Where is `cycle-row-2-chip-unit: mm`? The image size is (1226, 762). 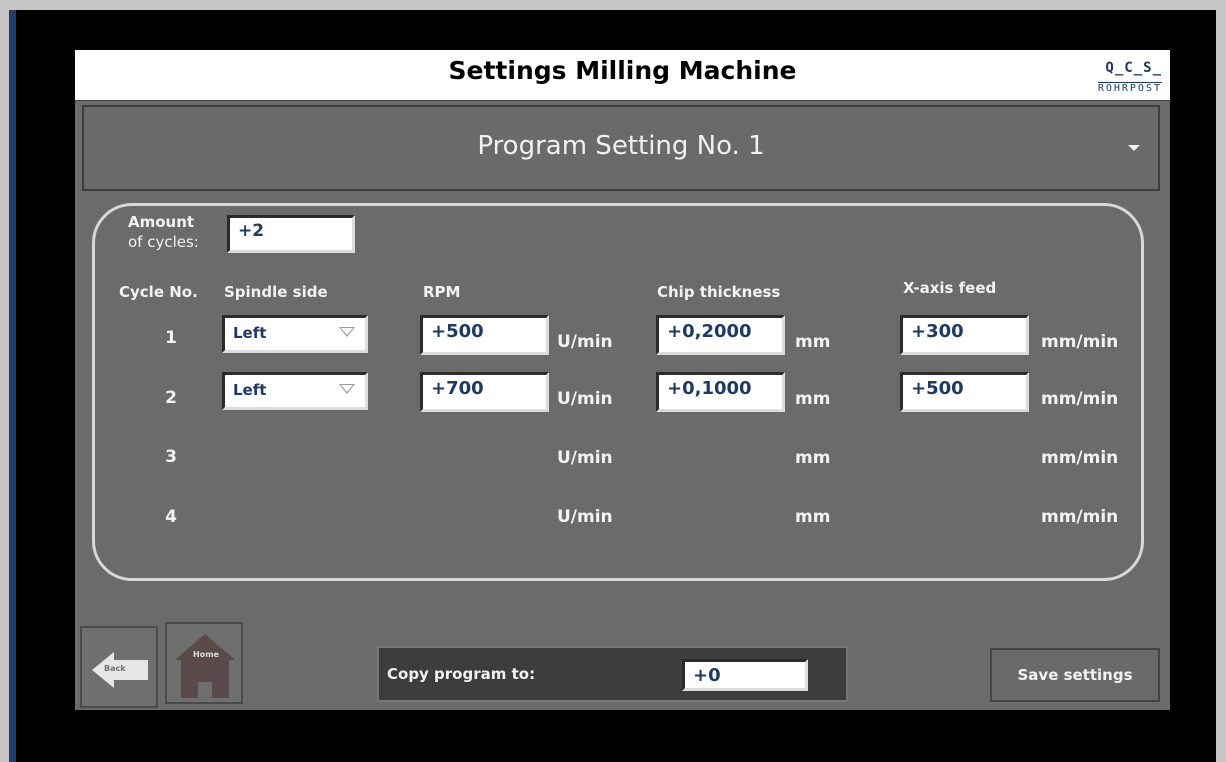
cycle-row-2-chip-unit: mm is located at coordinates (813, 399).